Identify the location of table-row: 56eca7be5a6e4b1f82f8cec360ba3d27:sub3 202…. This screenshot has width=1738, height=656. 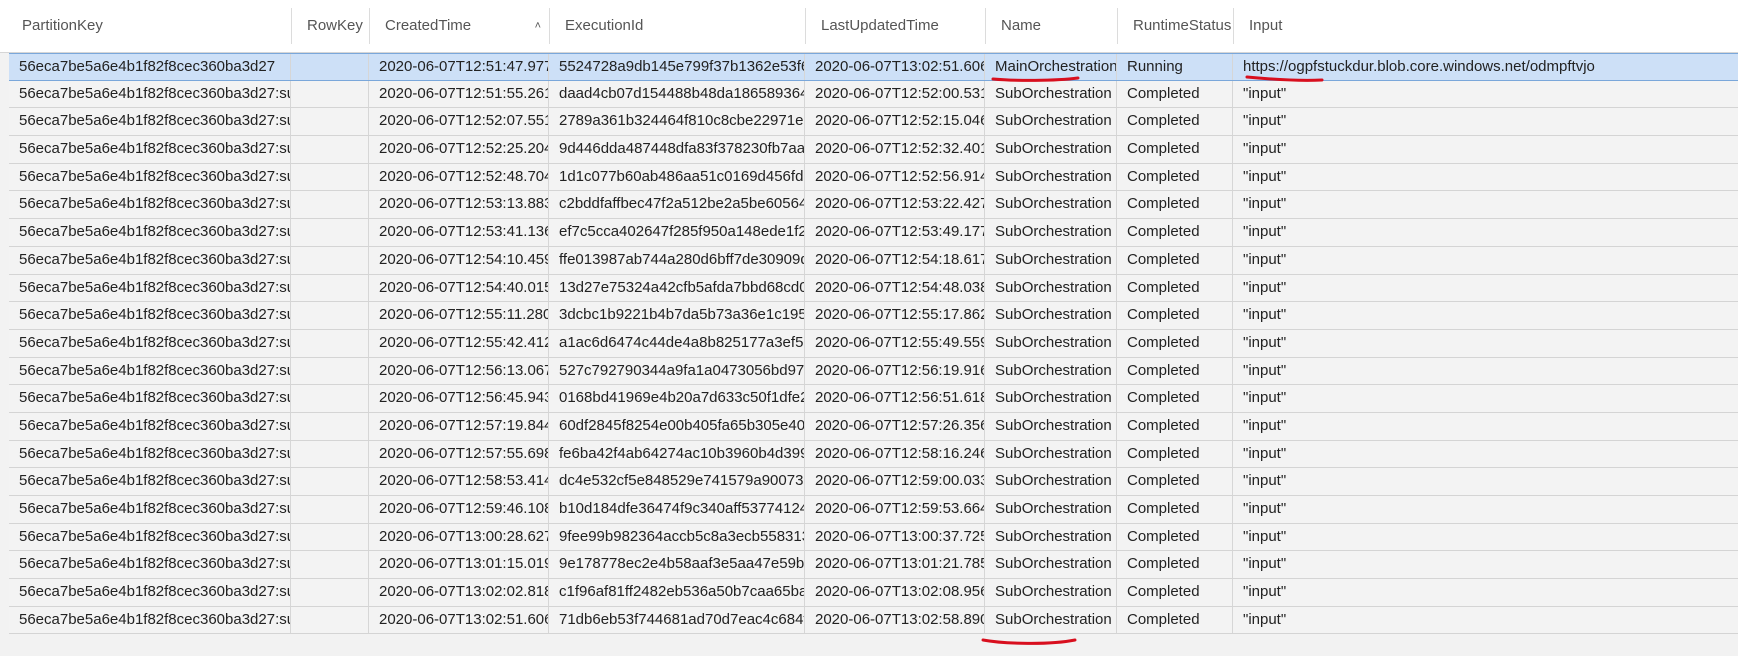
(873, 177).